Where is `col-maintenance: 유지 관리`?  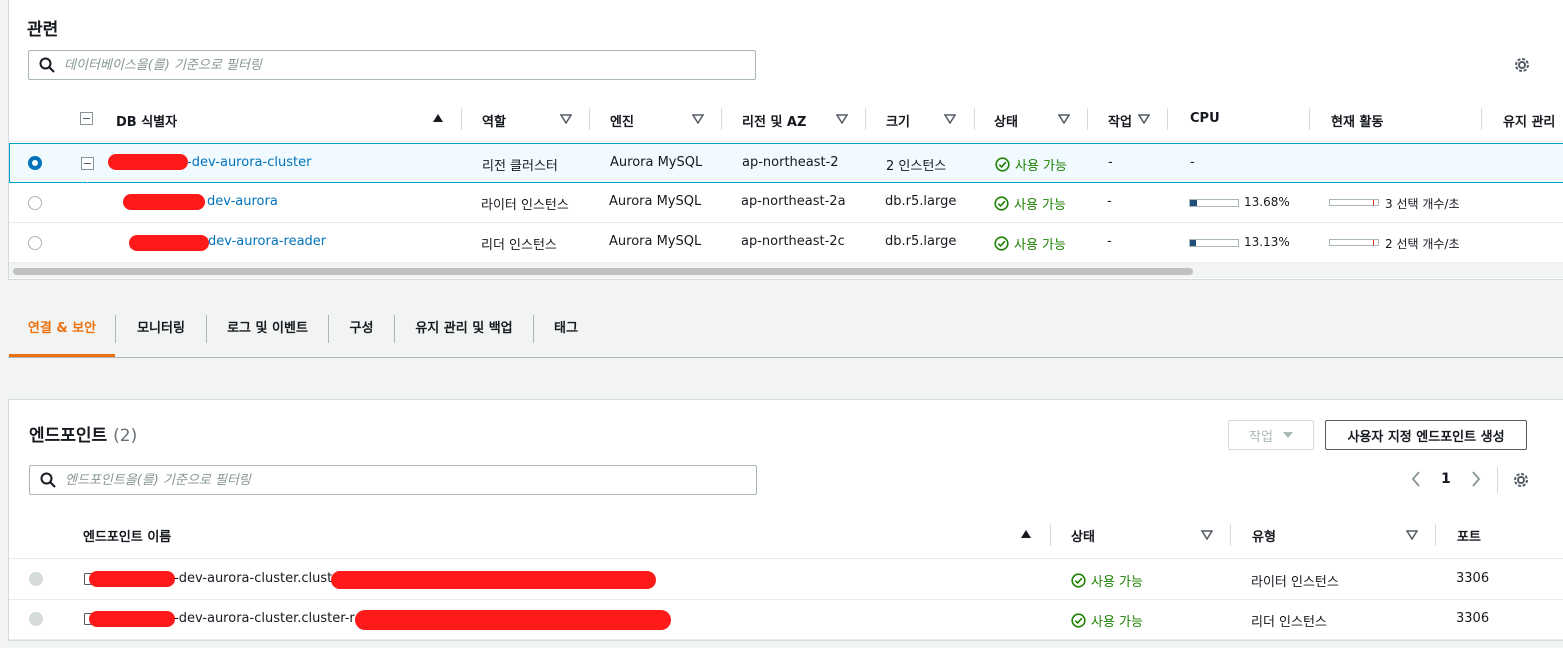
col-maintenance: 유지 관리 is located at coordinates (1529, 120).